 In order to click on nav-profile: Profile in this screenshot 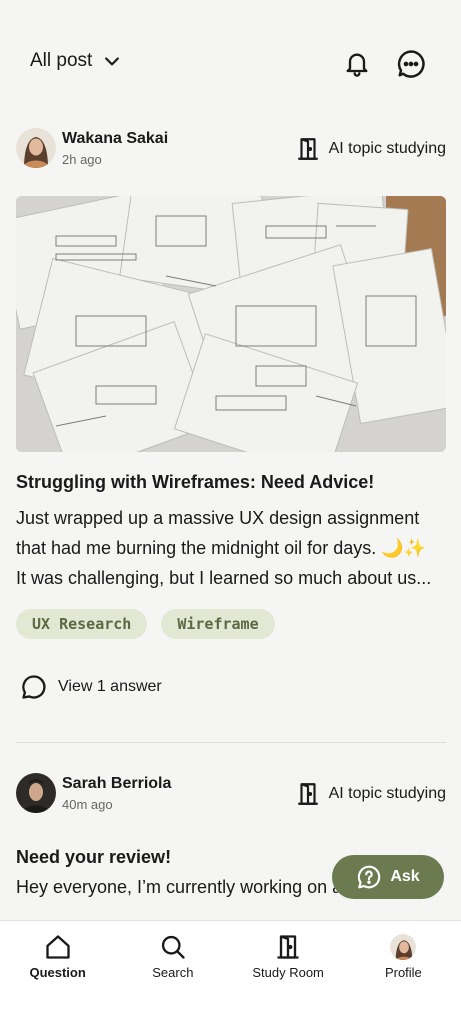, I will do `click(403, 972)`.